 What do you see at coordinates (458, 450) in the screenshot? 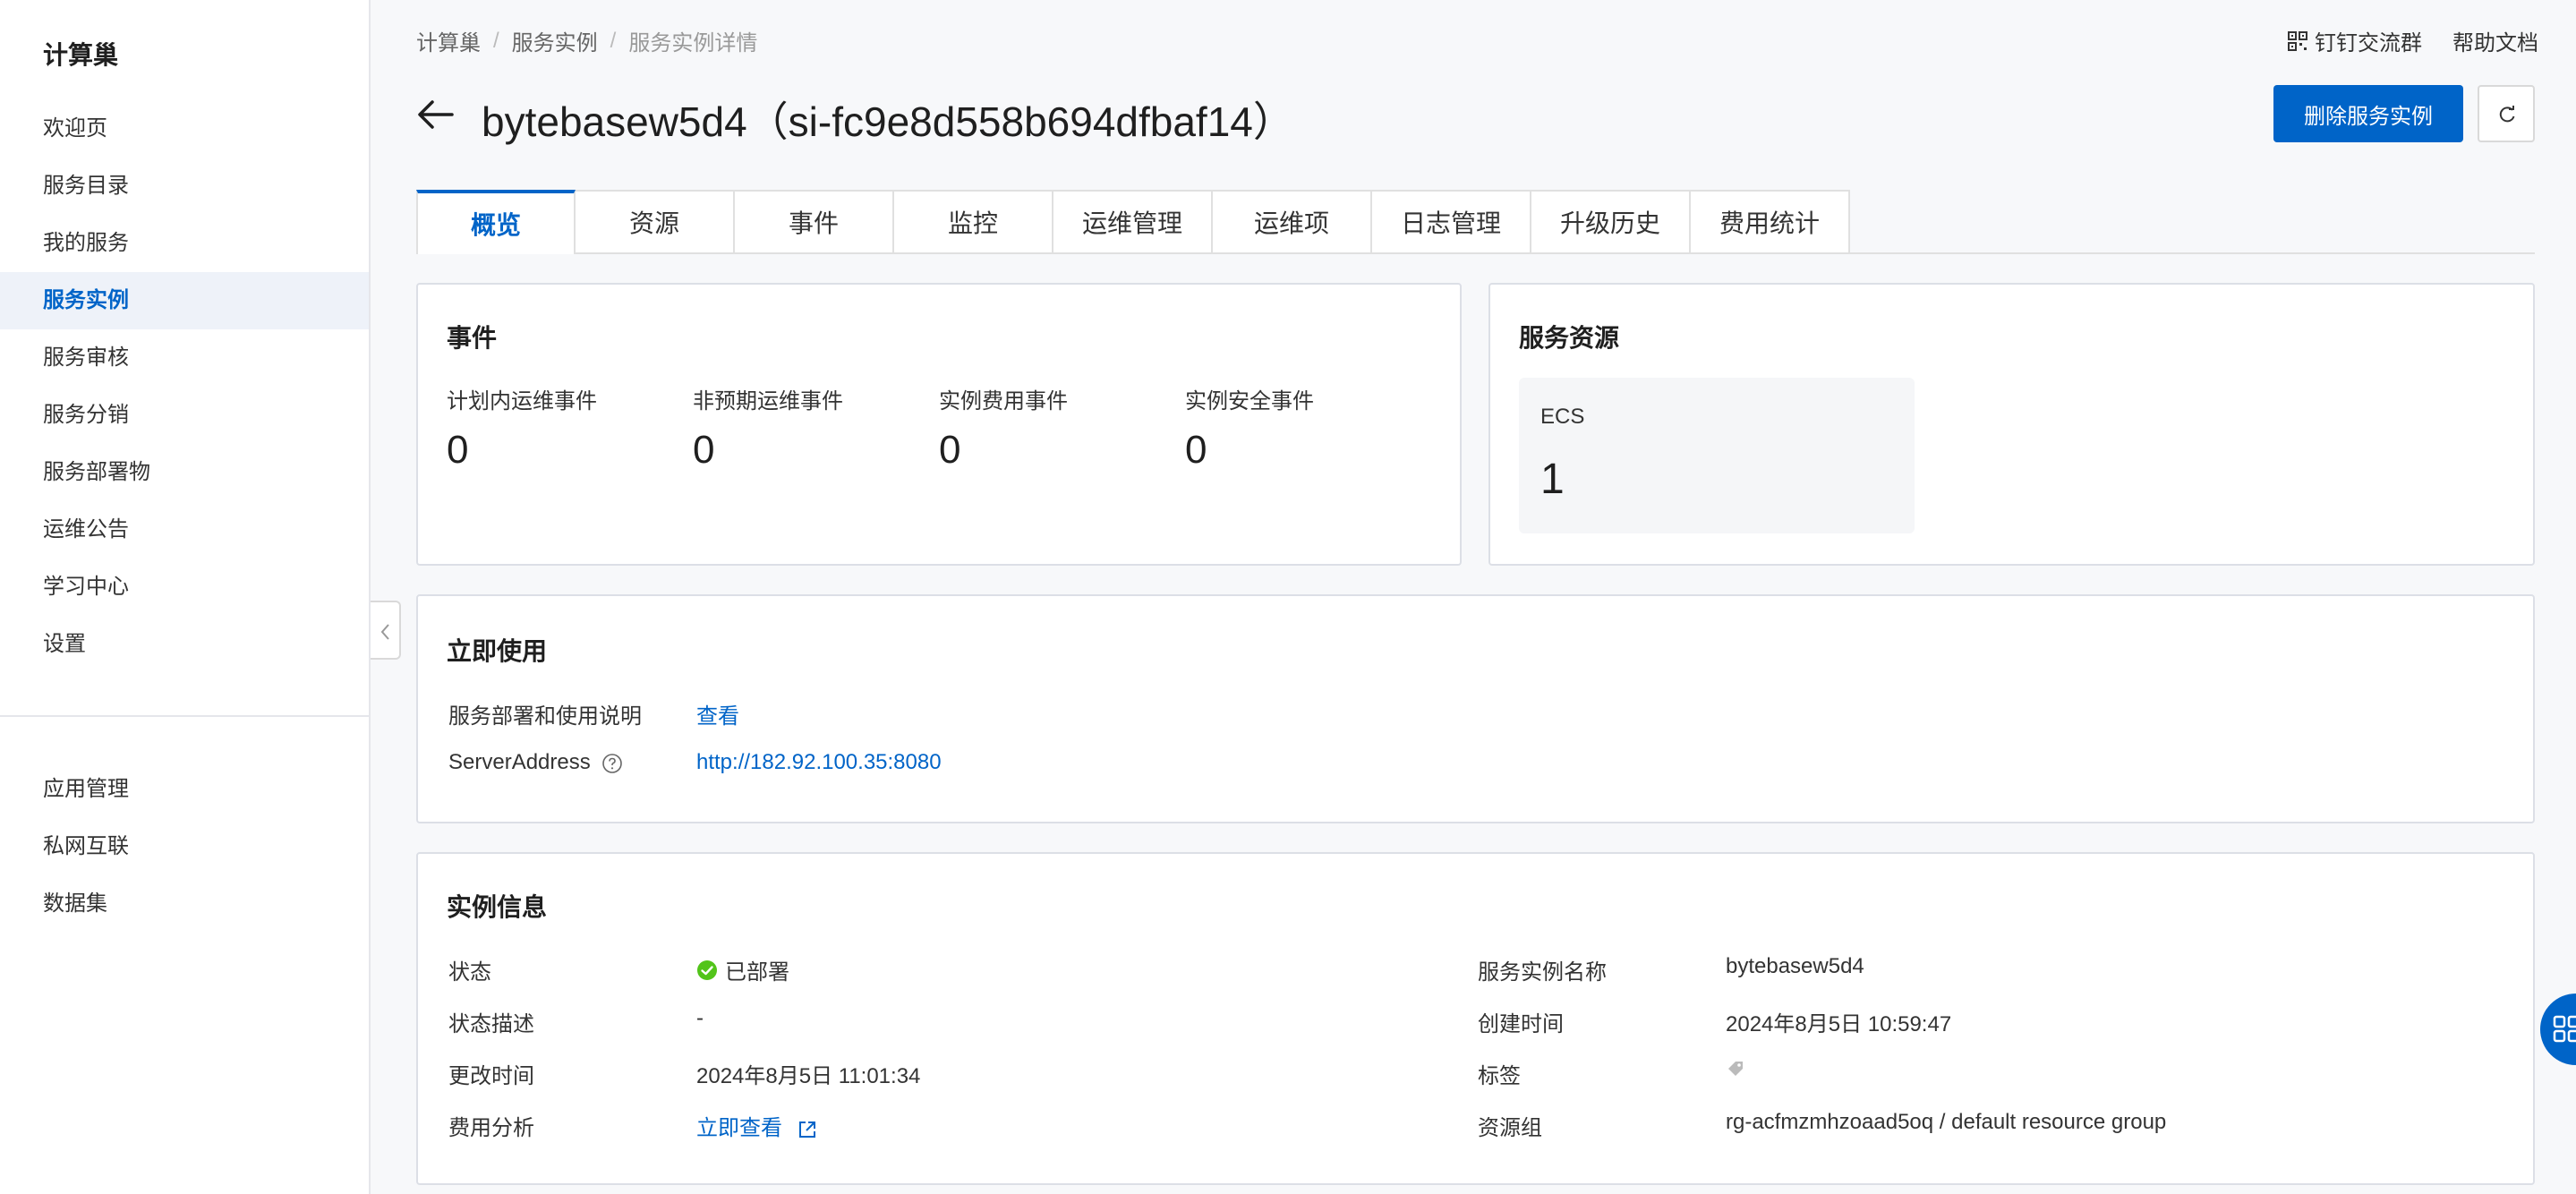
I see `stat-value-planned: 0` at bounding box center [458, 450].